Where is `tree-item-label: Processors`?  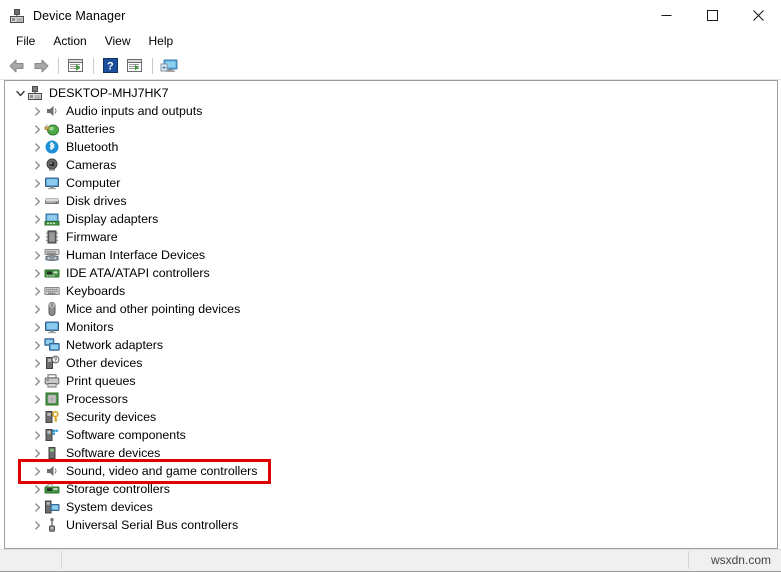
tree-item-label: Processors is located at coordinates (97, 399).